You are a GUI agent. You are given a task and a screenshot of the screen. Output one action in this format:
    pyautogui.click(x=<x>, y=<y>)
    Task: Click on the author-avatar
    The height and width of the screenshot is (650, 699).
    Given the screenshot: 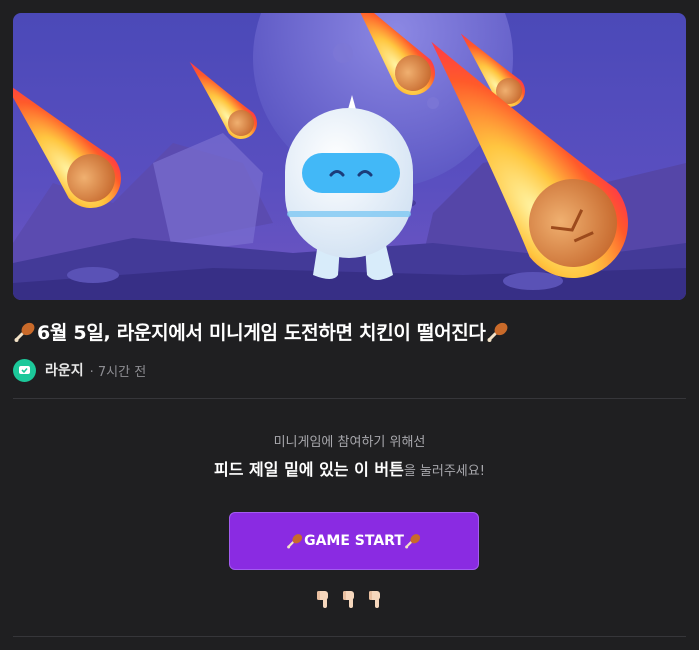 What is the action you would take?
    pyautogui.click(x=24, y=370)
    